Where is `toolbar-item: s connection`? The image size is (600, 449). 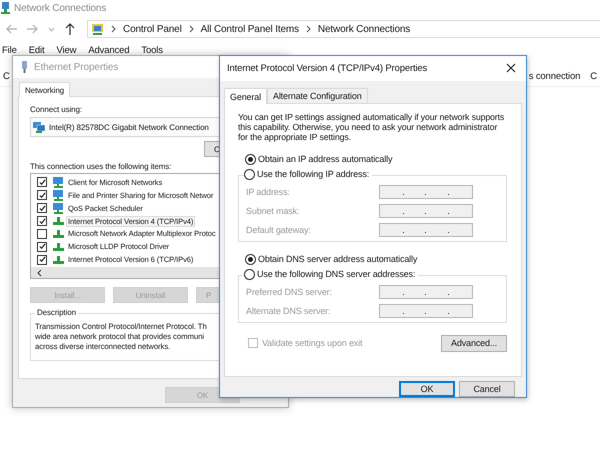
toolbar-item: s connection is located at coordinates (554, 76).